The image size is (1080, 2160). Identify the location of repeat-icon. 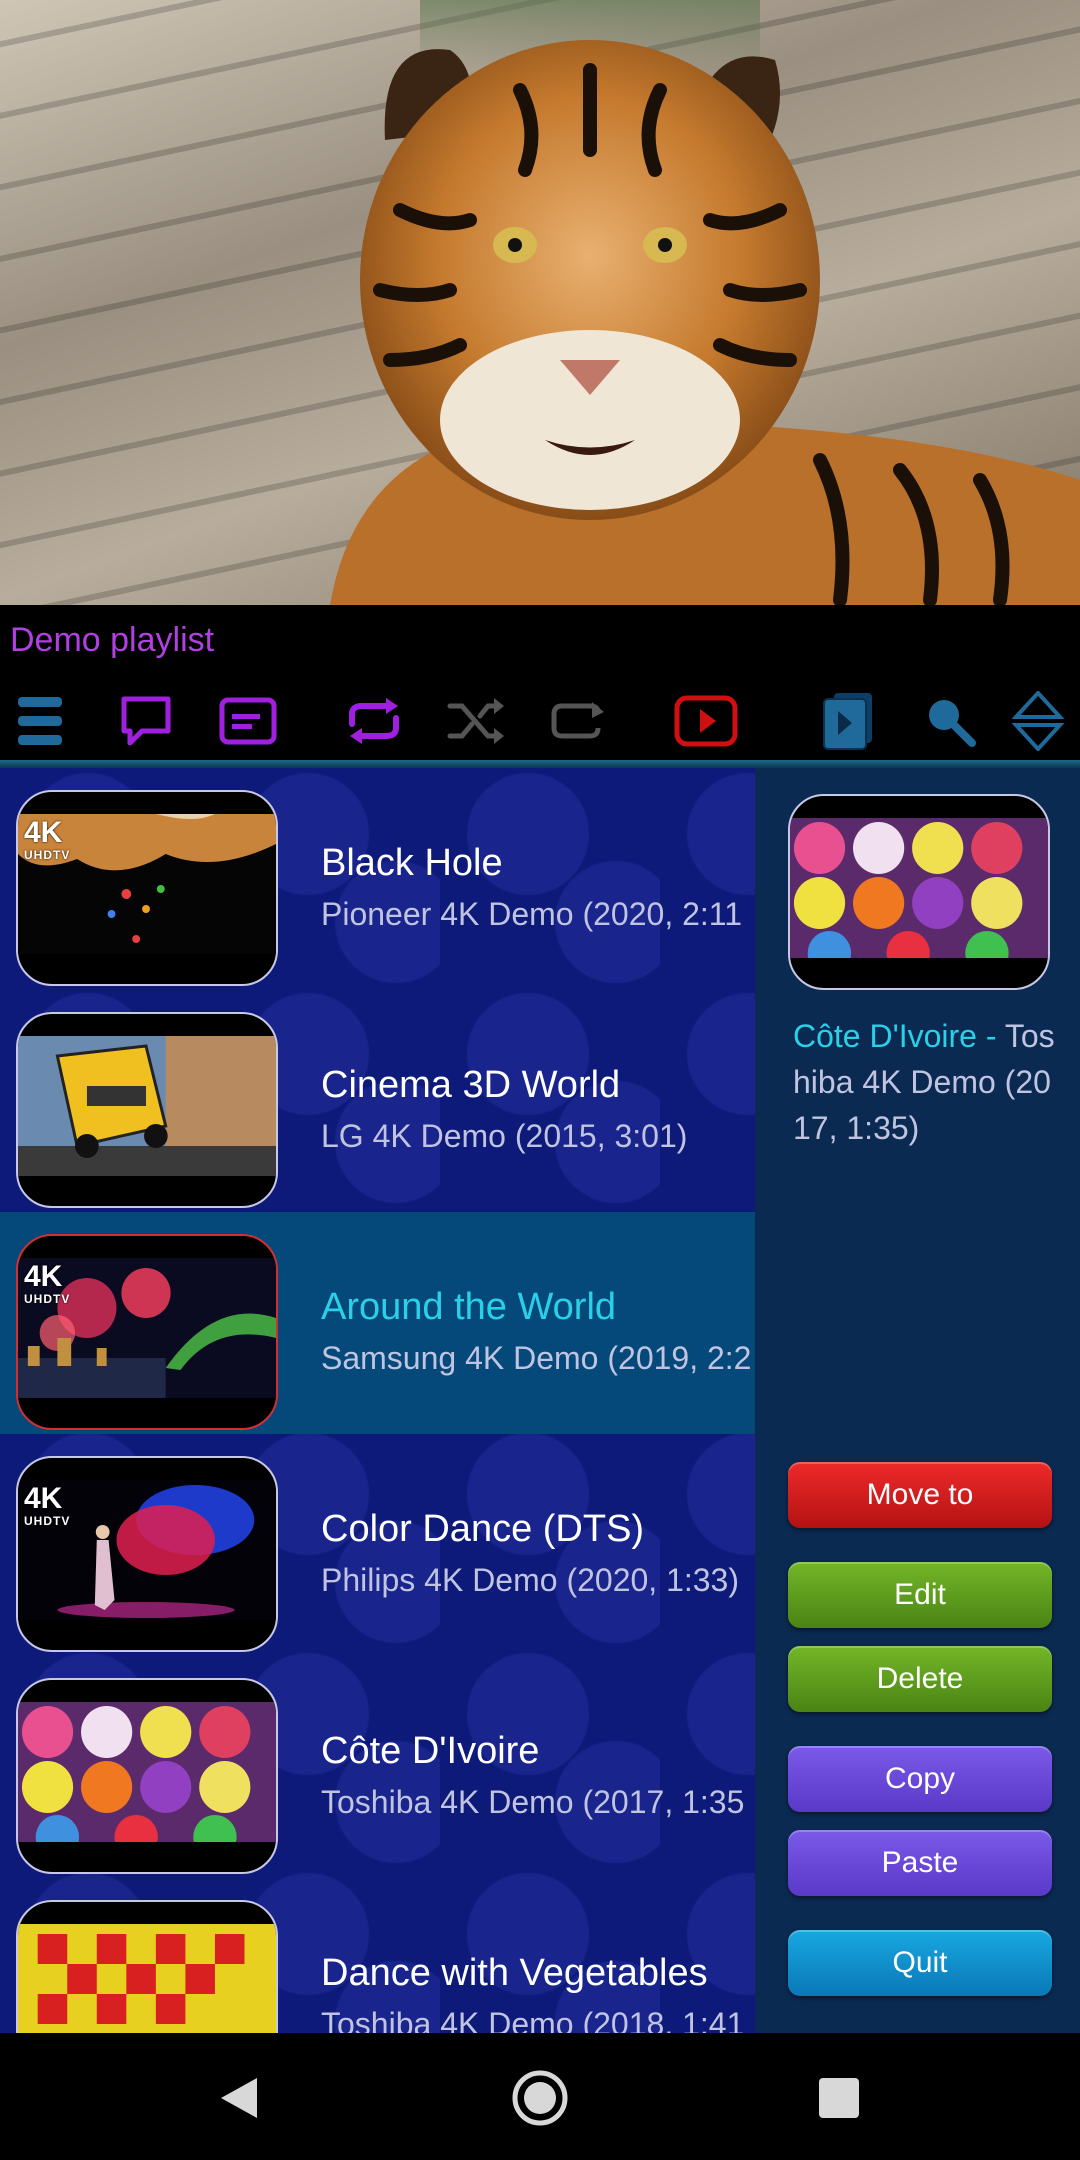
(374, 721).